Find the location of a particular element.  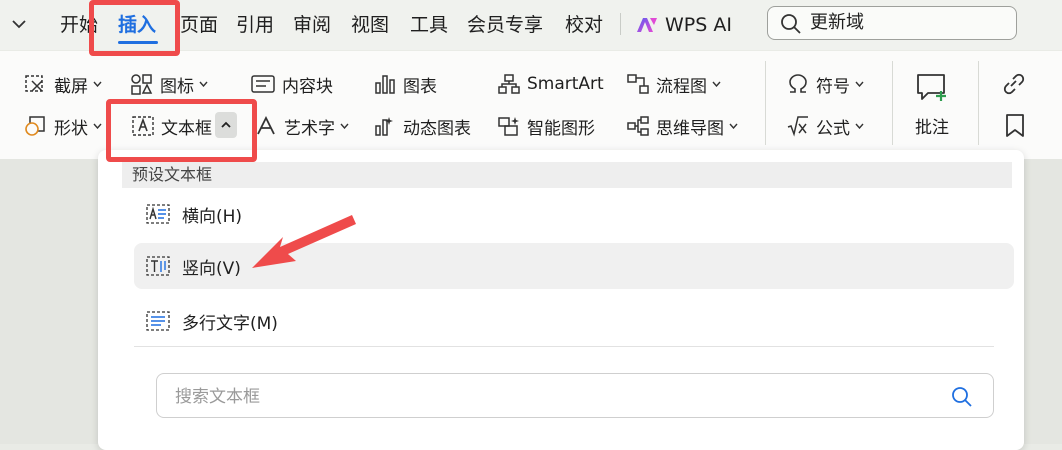

shape-button: 形状 is located at coordinates (66, 126).